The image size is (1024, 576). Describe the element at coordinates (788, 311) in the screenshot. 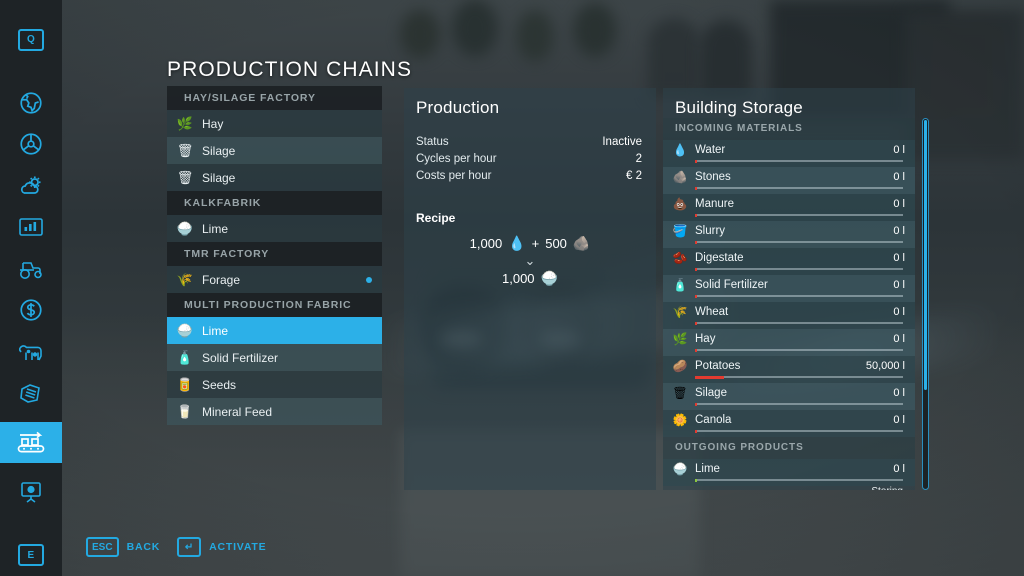

I see `storage-row-top: 🌾 Wheat 0 l` at that location.